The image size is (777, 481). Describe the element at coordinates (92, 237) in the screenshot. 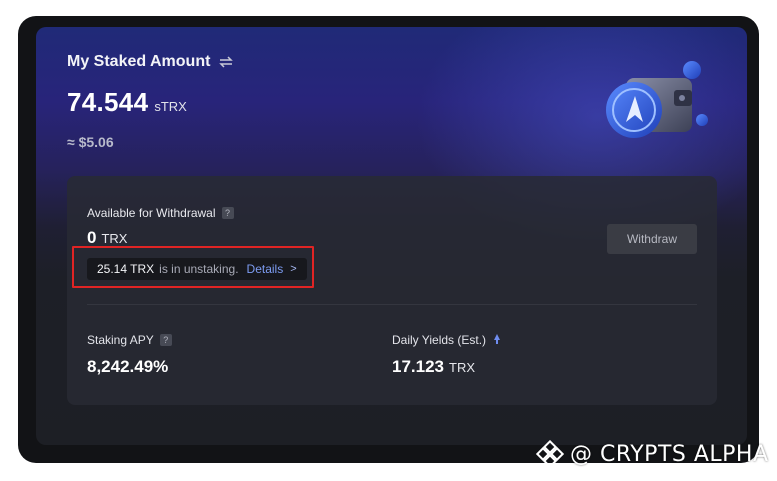

I see `available-amount-value: 0` at that location.